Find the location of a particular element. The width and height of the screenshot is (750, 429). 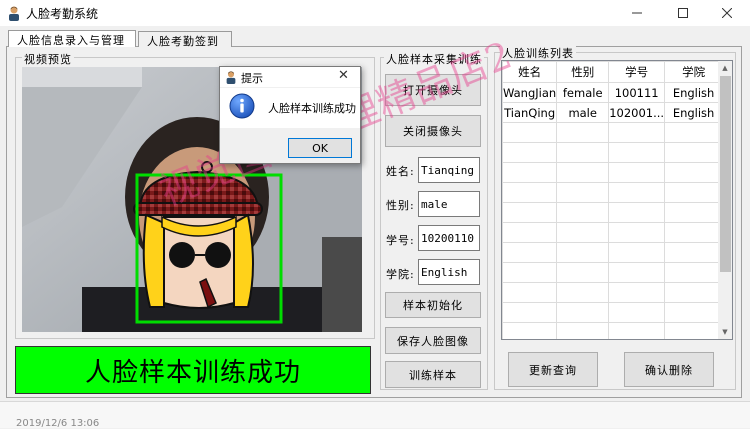

college-label: 学院: is located at coordinates (400, 274).